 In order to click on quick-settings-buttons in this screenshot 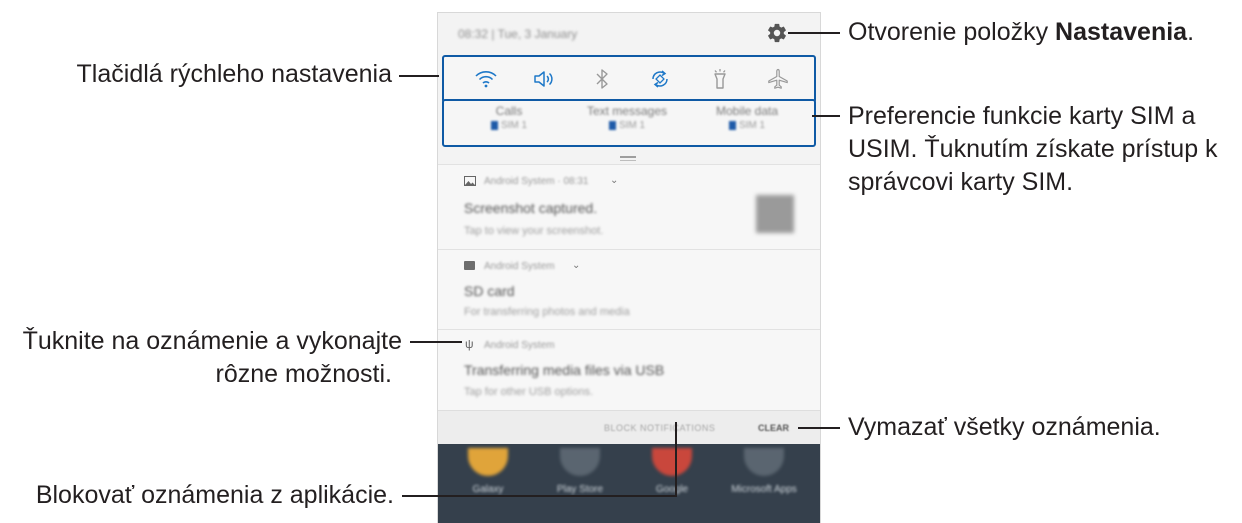, I will do `click(629, 79)`.